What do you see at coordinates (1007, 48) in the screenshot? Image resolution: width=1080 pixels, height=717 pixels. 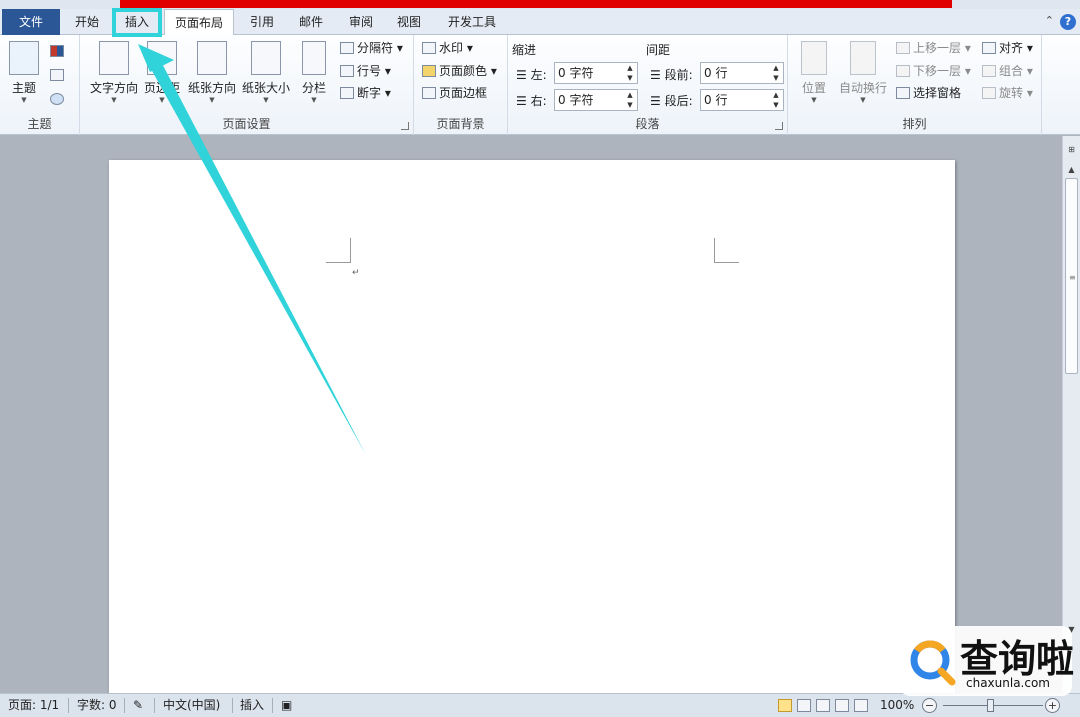 I see `align-button: 对齐 ▾` at bounding box center [1007, 48].